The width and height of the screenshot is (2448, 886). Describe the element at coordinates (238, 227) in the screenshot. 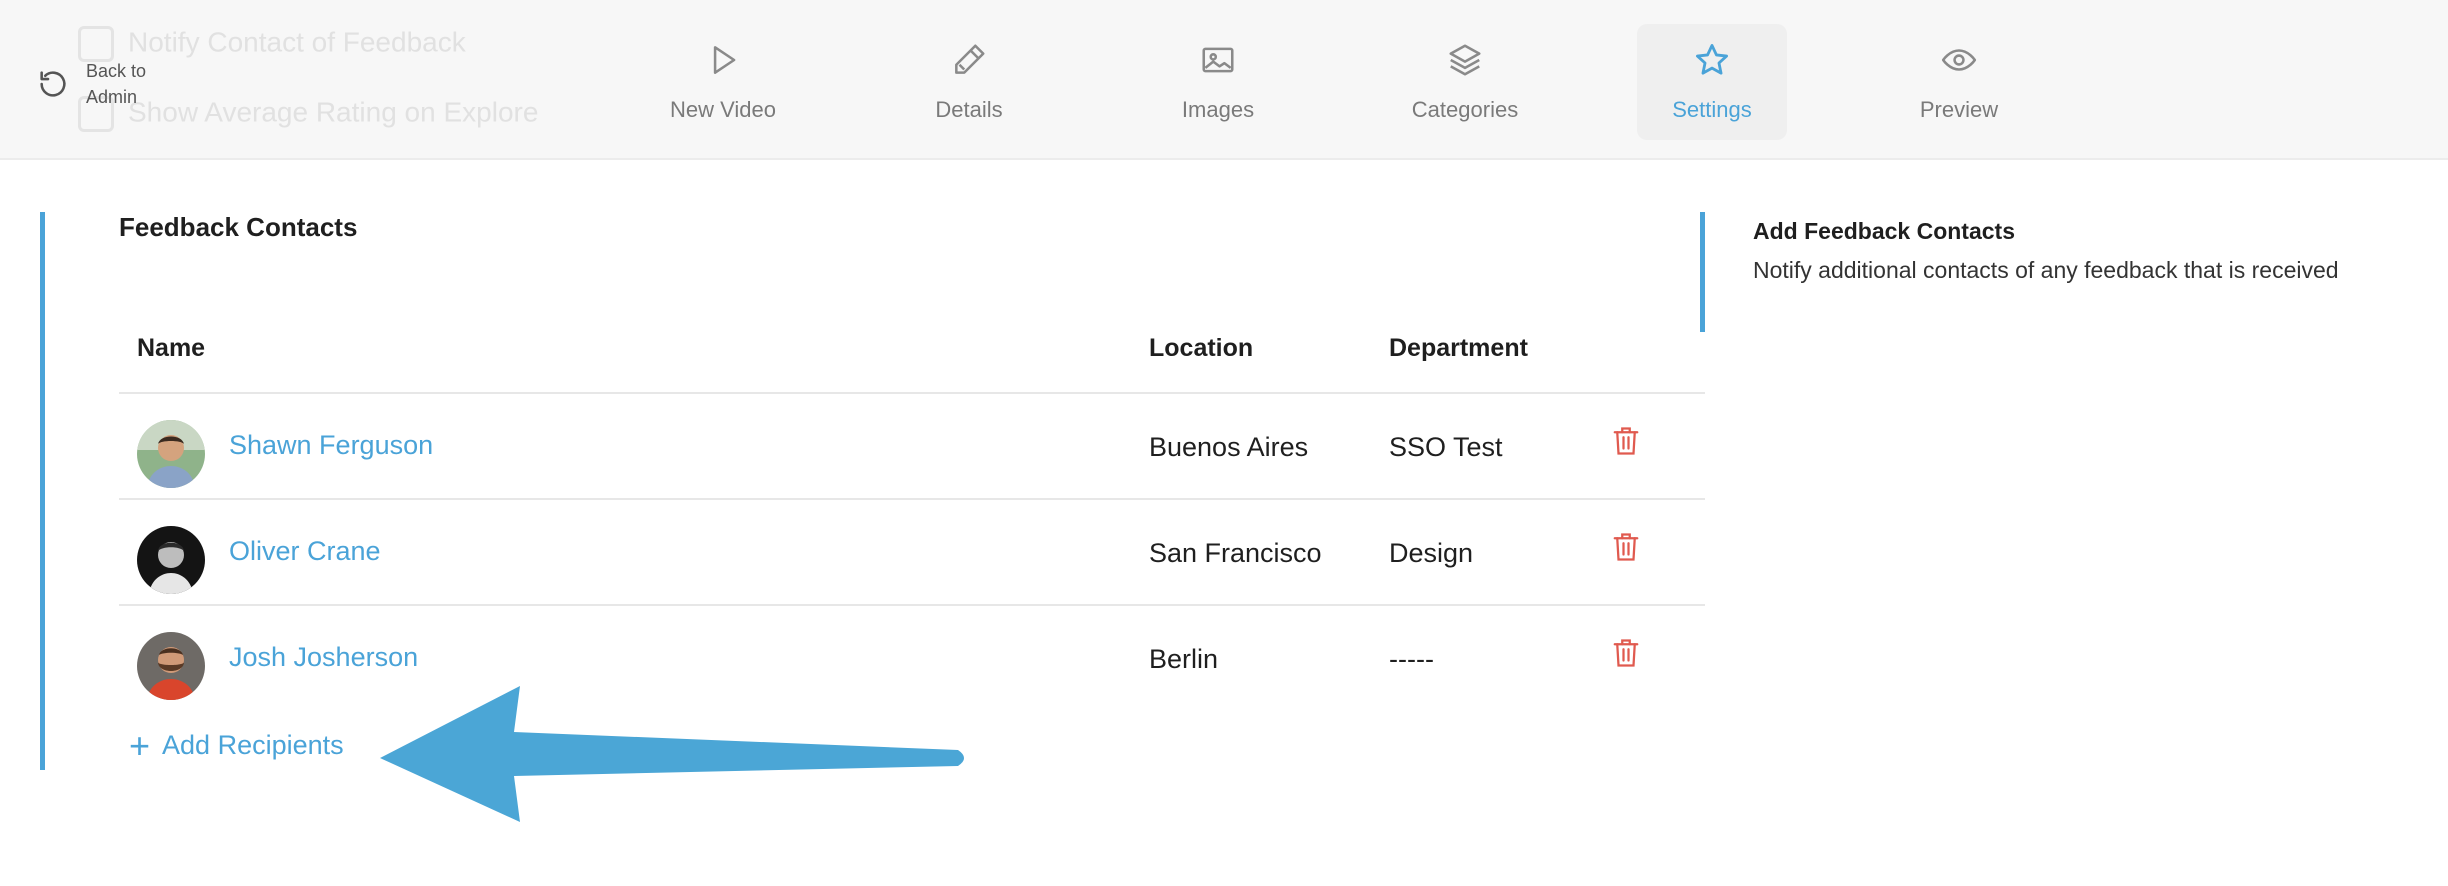

I see `section-title: Feedback Contacts` at that location.